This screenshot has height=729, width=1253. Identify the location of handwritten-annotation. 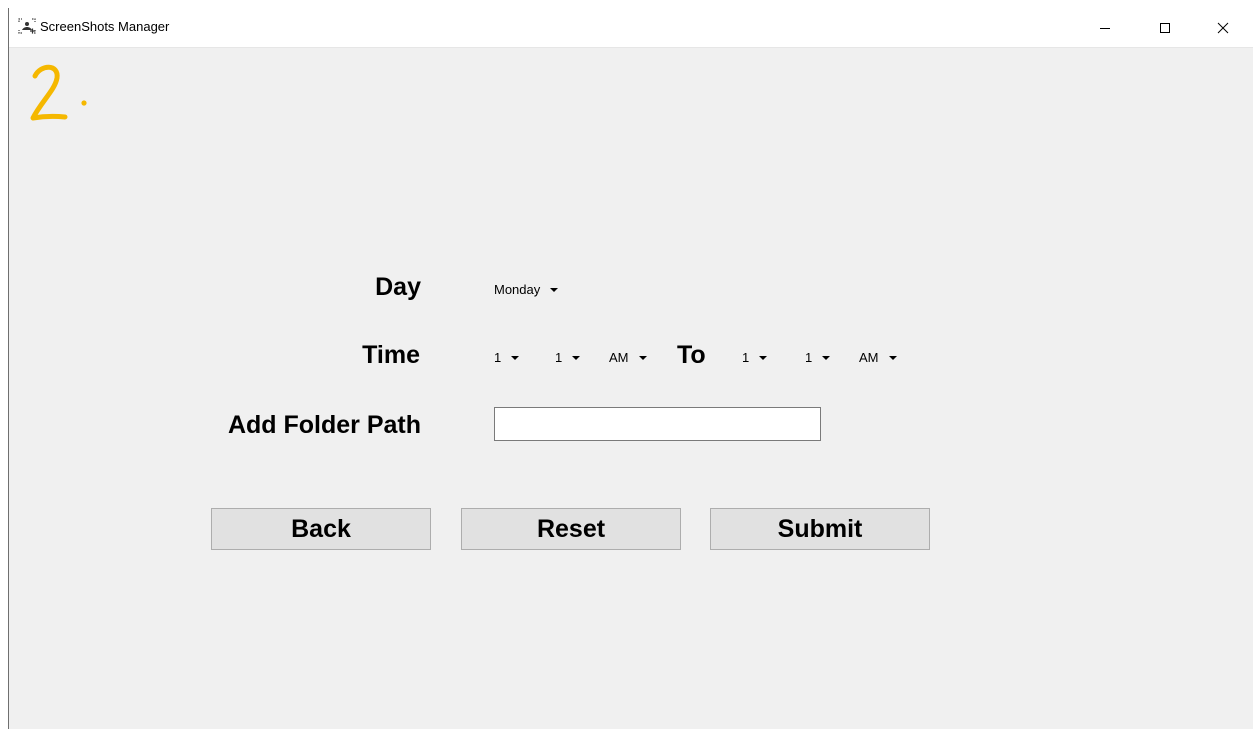
(58, 92).